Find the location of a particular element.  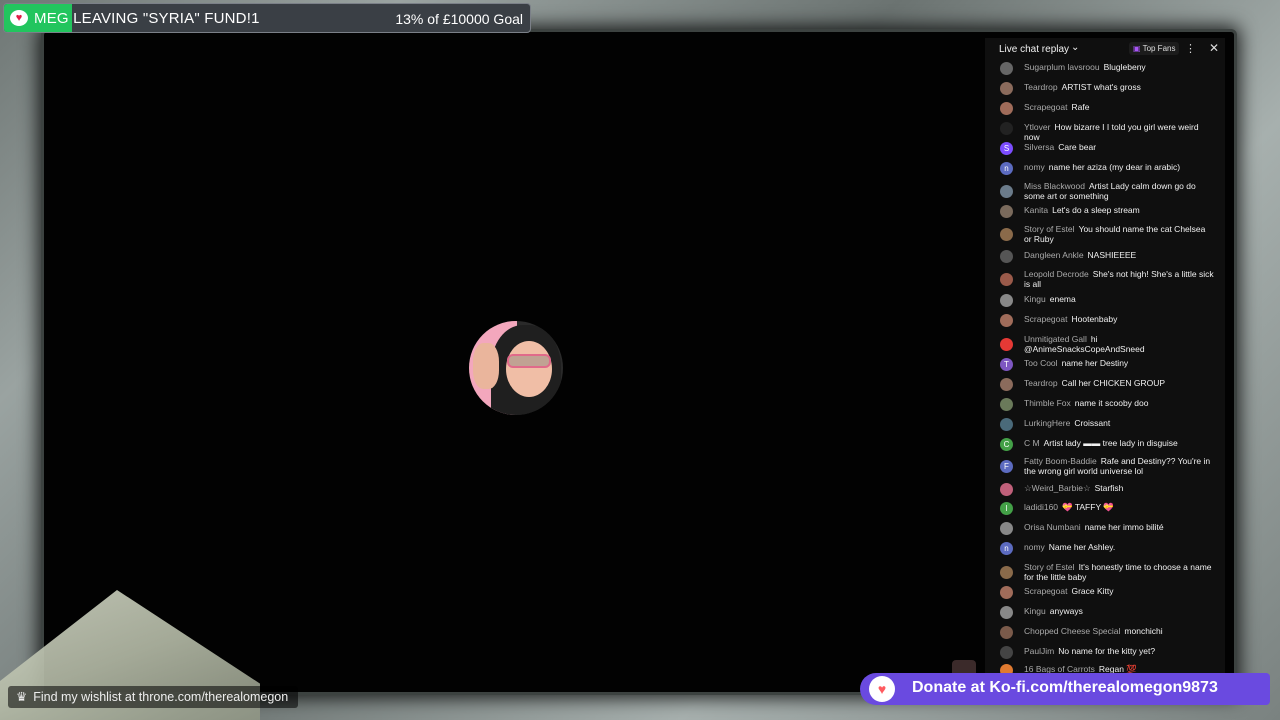

chat-message: n nomy name her aziza (my dear in arabic) is located at coordinates (1105, 169).